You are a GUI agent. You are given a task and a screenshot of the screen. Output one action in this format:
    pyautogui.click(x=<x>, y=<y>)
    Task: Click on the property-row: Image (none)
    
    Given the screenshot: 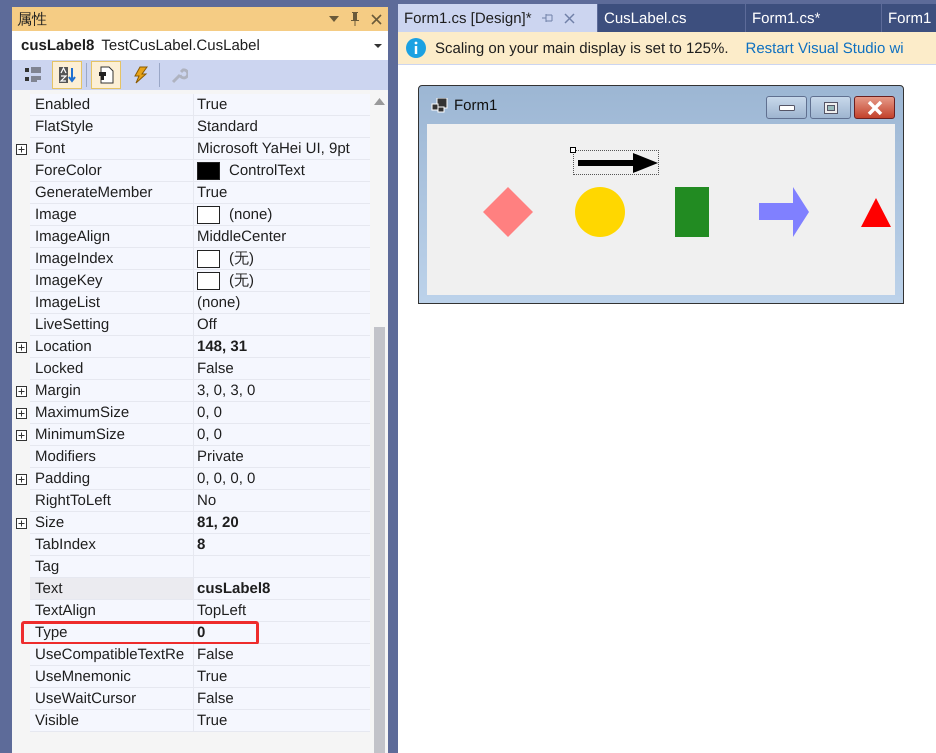 What is the action you would take?
    pyautogui.click(x=191, y=215)
    